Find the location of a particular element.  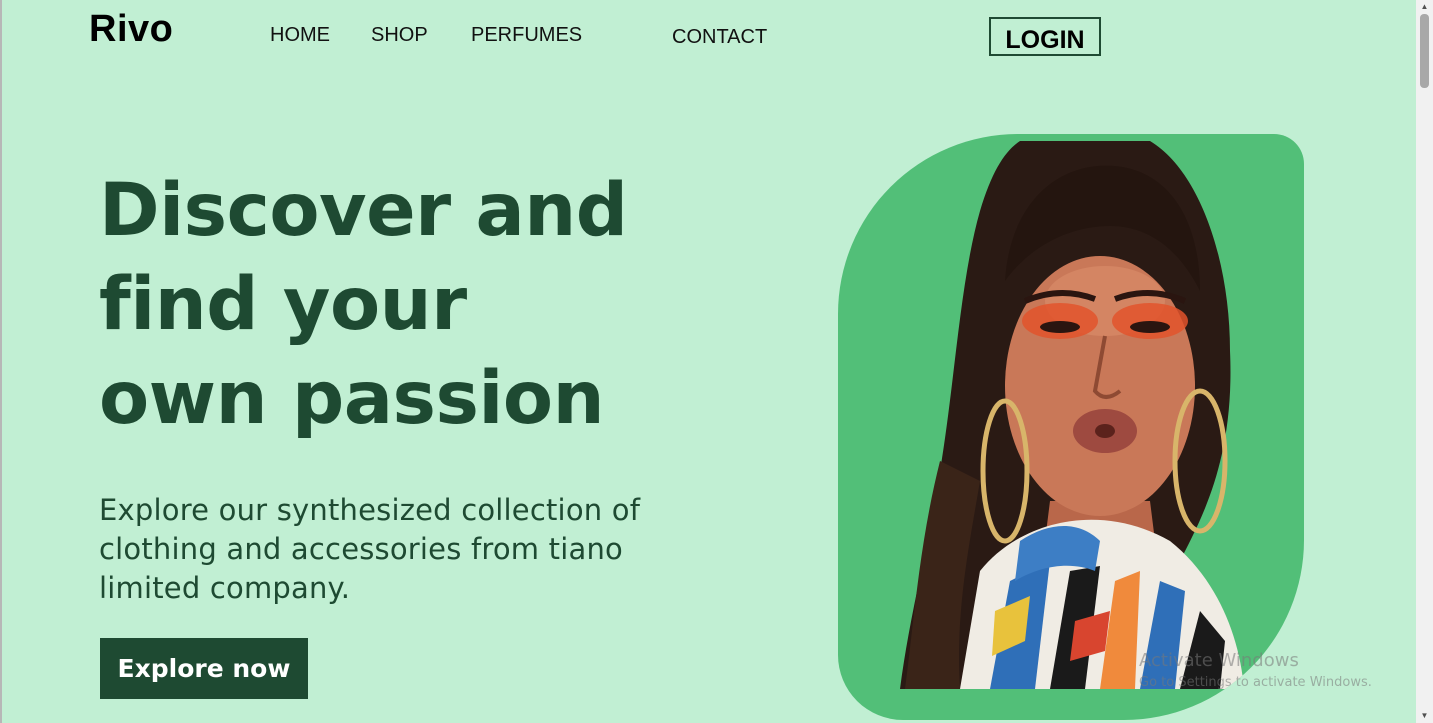

nav-link-shop: SHOP is located at coordinates (399, 35).